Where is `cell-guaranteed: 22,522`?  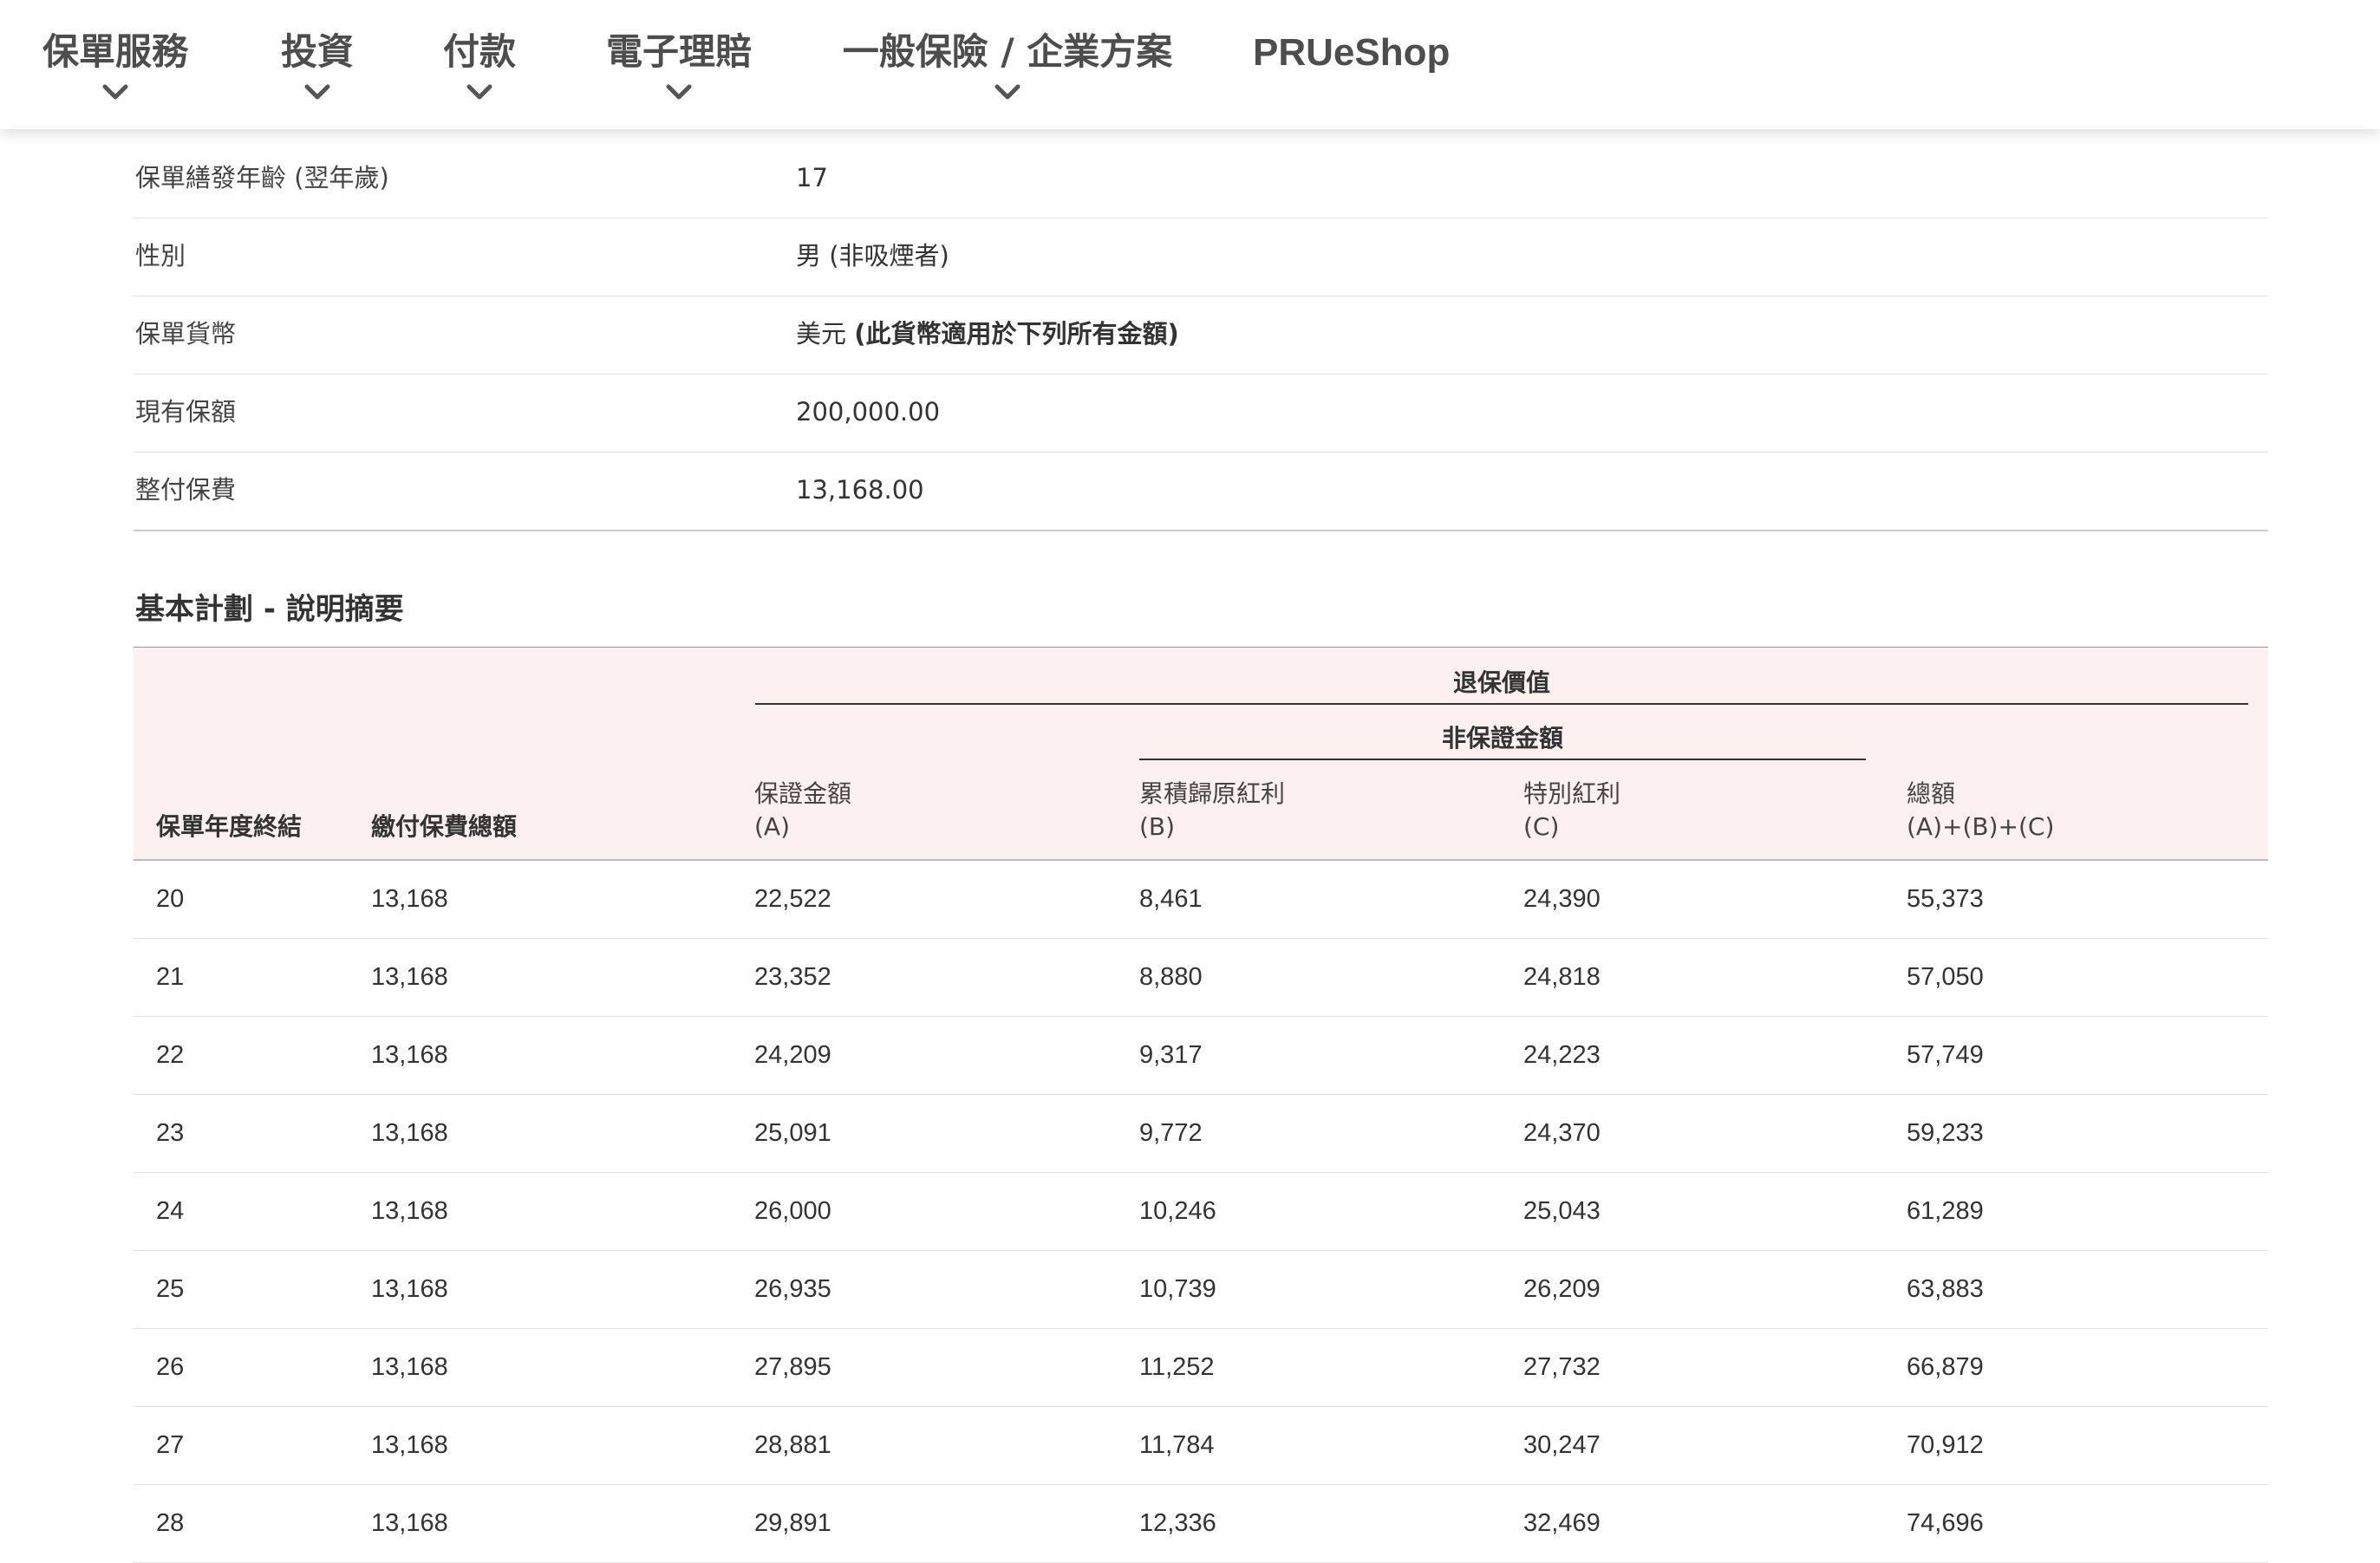 cell-guaranteed: 22,522 is located at coordinates (792, 899).